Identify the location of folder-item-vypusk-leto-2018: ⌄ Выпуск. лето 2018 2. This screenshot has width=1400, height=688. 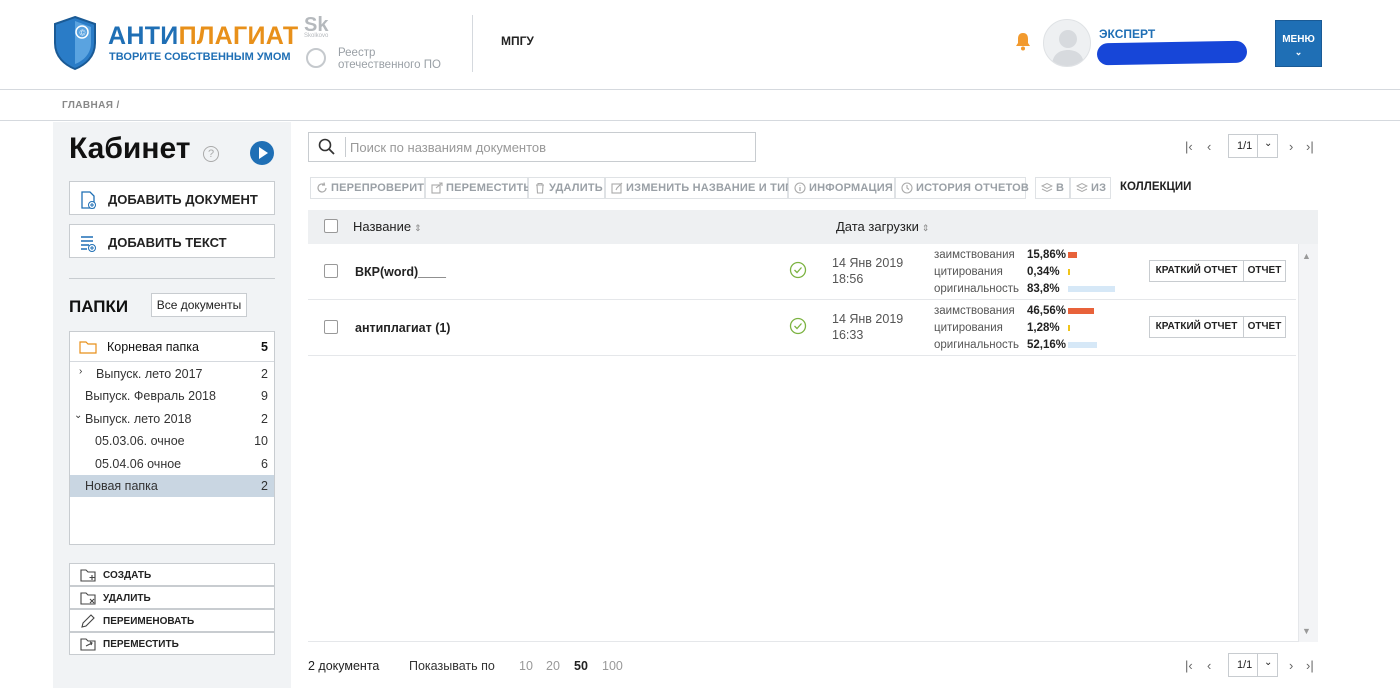
(172, 419).